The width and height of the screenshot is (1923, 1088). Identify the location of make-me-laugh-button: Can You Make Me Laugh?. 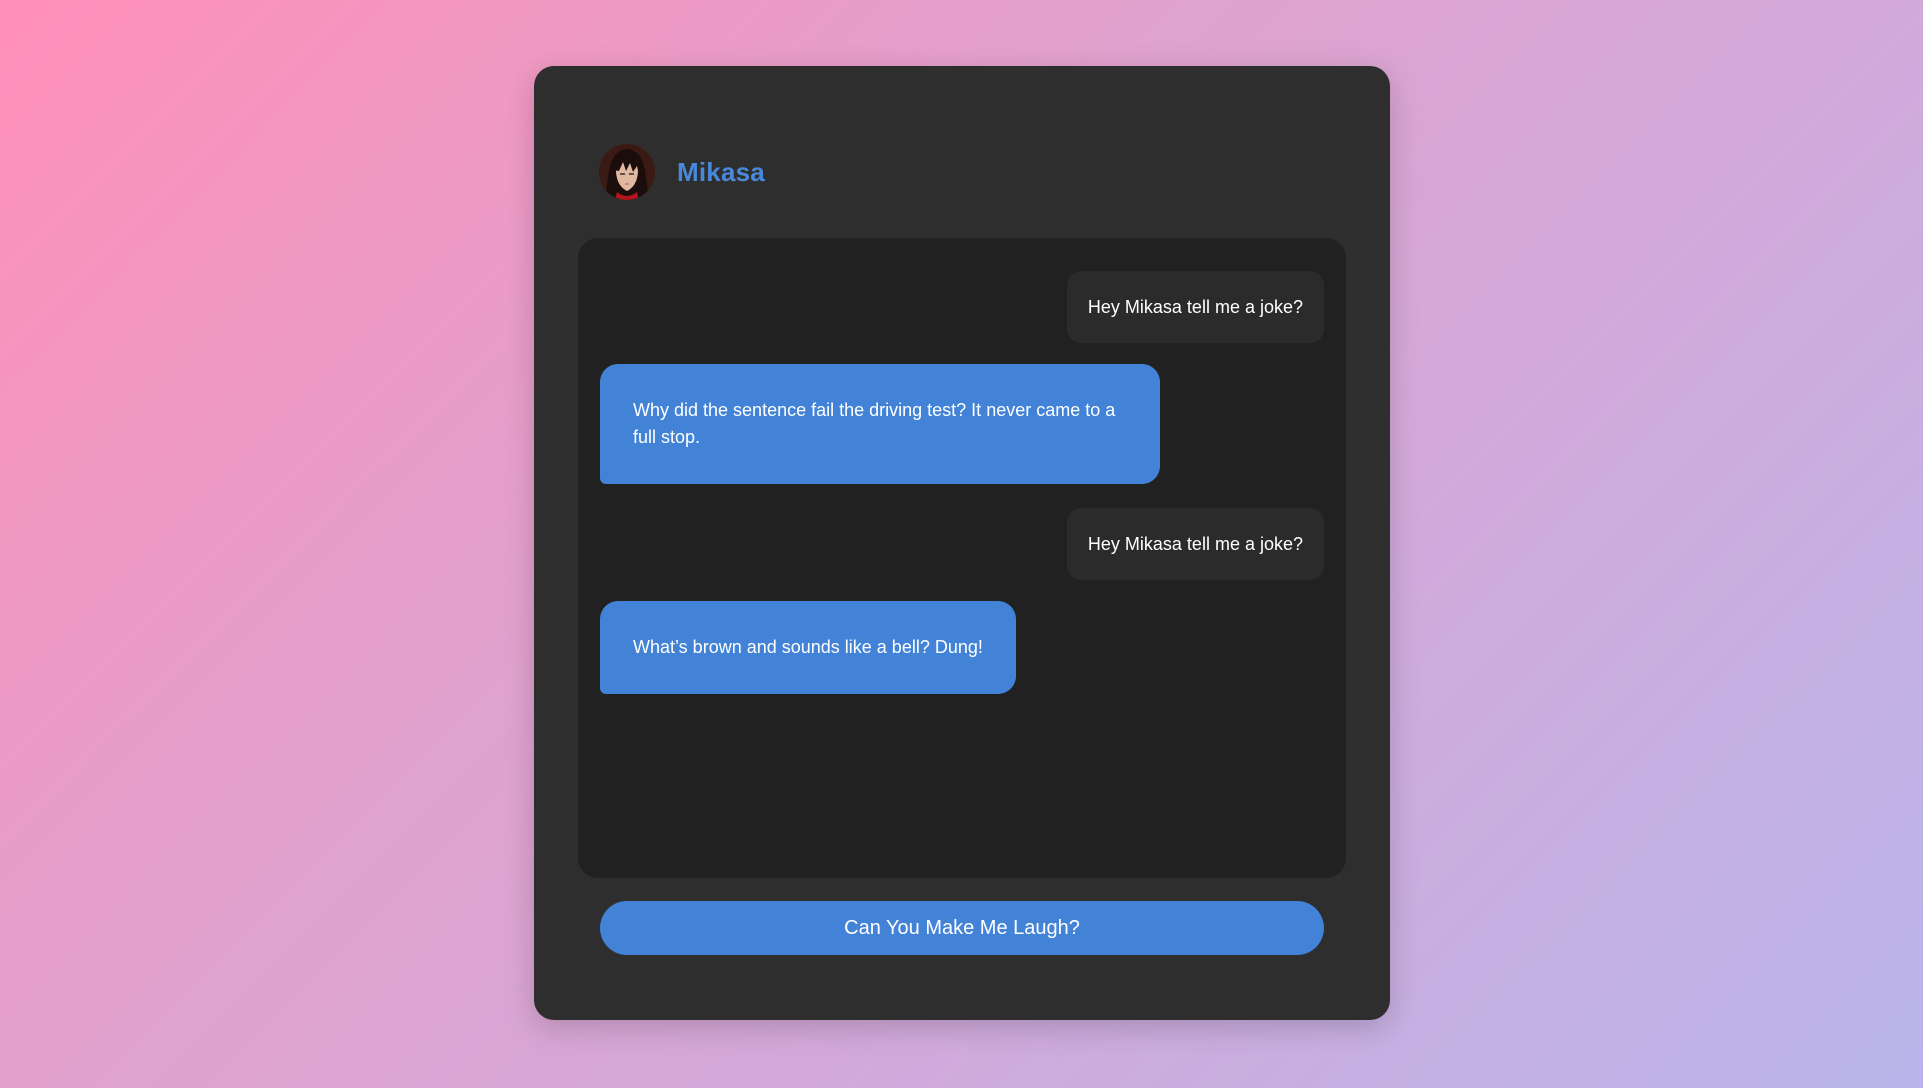
(962, 928).